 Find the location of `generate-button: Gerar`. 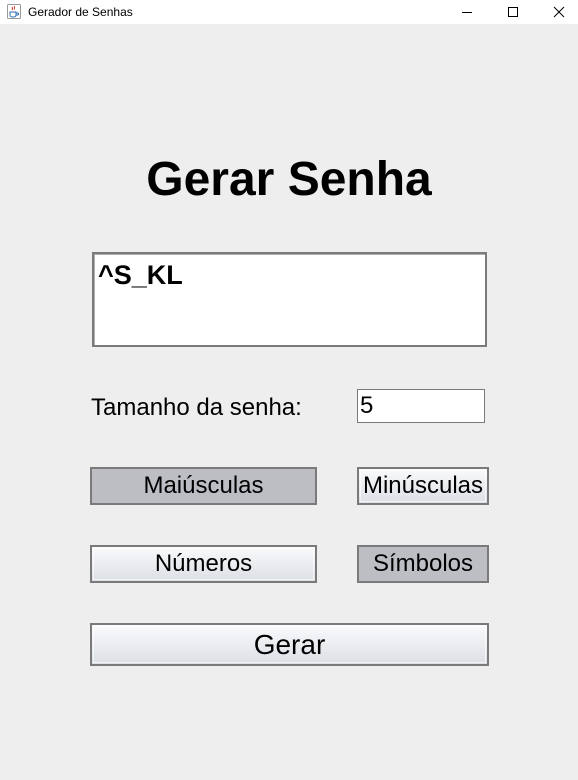

generate-button: Gerar is located at coordinates (289, 644).